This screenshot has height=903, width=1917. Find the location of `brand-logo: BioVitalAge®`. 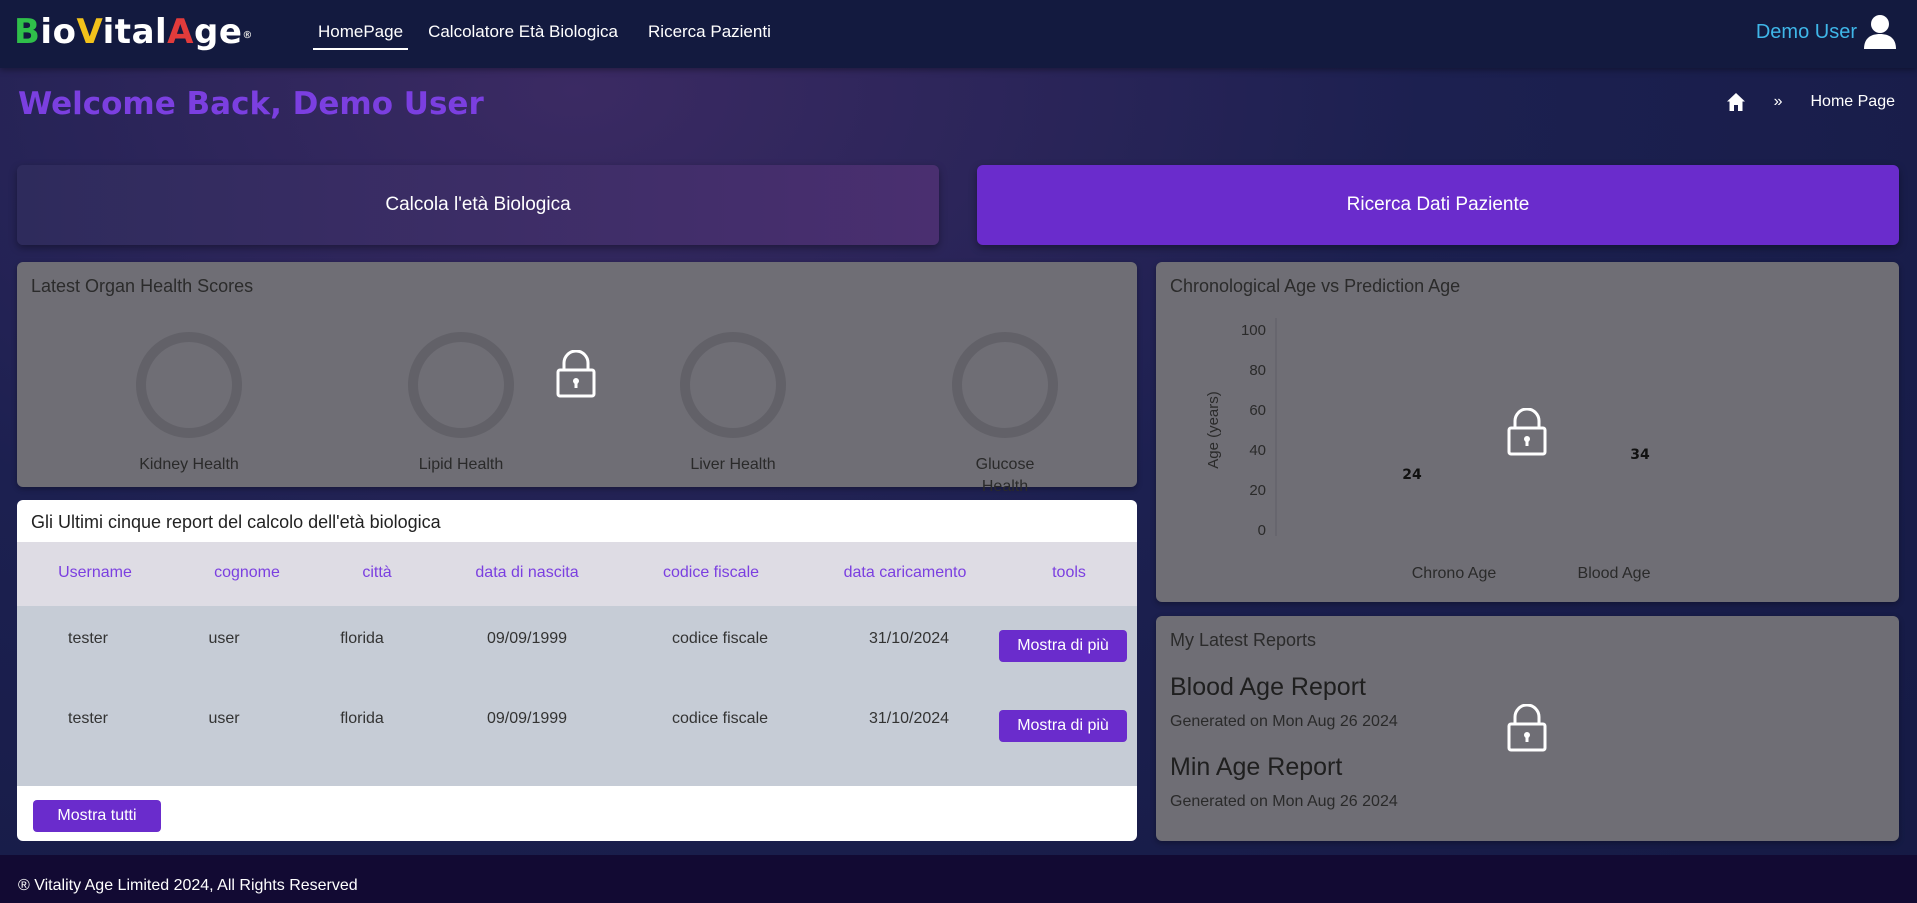

brand-logo: BioVitalAge® is located at coordinates (133, 32).